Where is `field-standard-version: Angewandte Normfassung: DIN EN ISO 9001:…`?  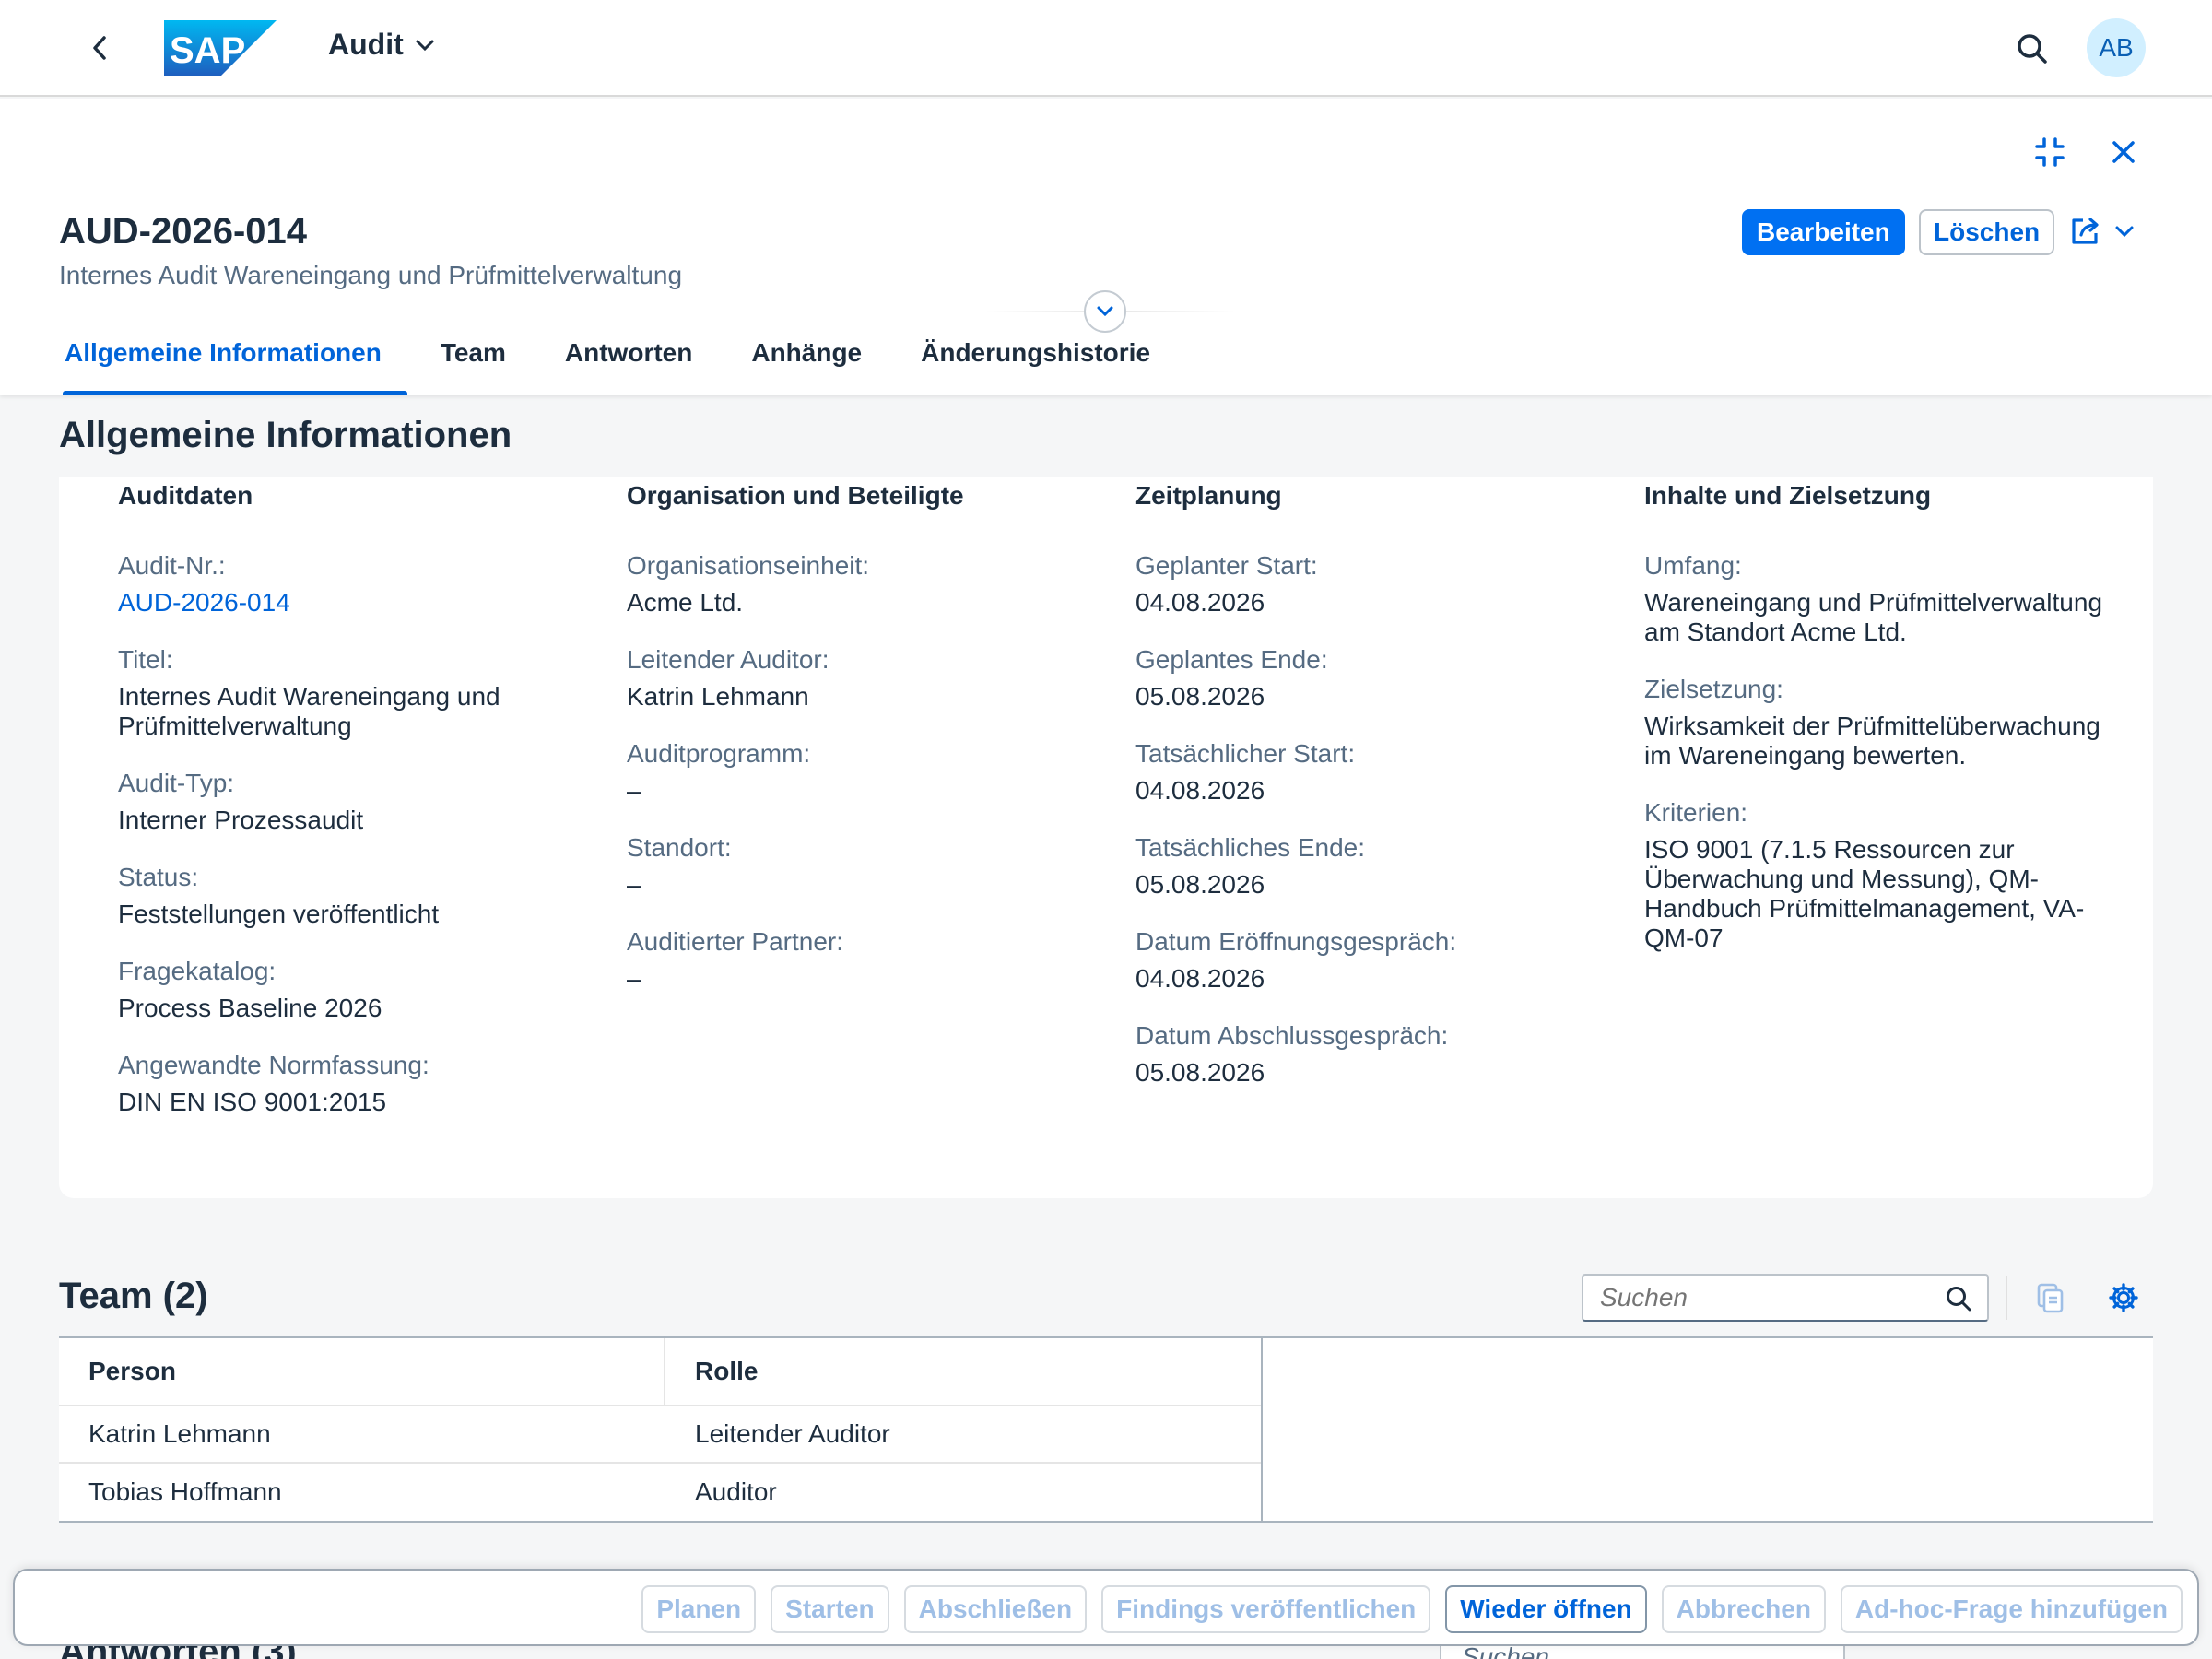
field-standard-version: Angewandte Normfassung: DIN EN ISO 9001:… is located at coordinates (273, 1083).